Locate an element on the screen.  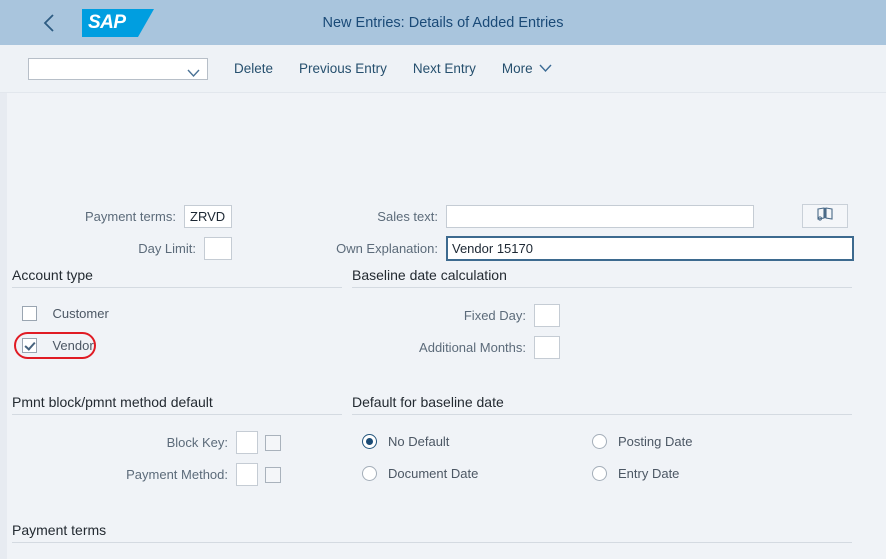
payment-terms-input is located at coordinates (208, 216).